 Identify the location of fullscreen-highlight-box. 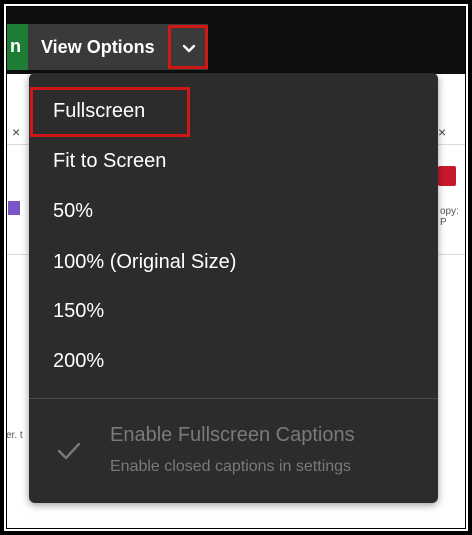
(110, 112).